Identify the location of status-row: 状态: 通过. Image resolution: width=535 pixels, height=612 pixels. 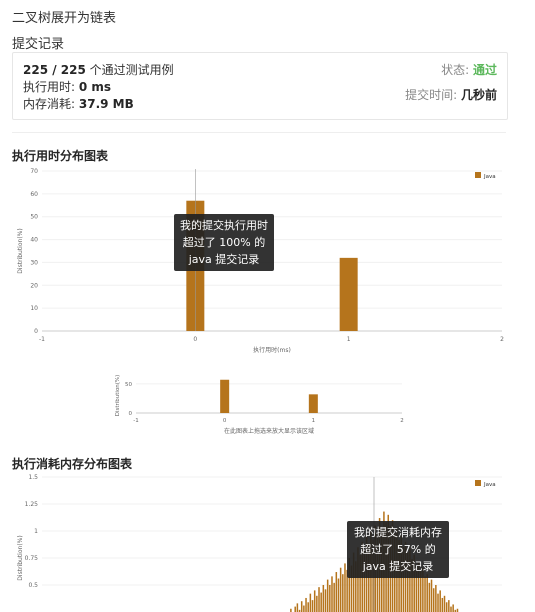
(469, 69).